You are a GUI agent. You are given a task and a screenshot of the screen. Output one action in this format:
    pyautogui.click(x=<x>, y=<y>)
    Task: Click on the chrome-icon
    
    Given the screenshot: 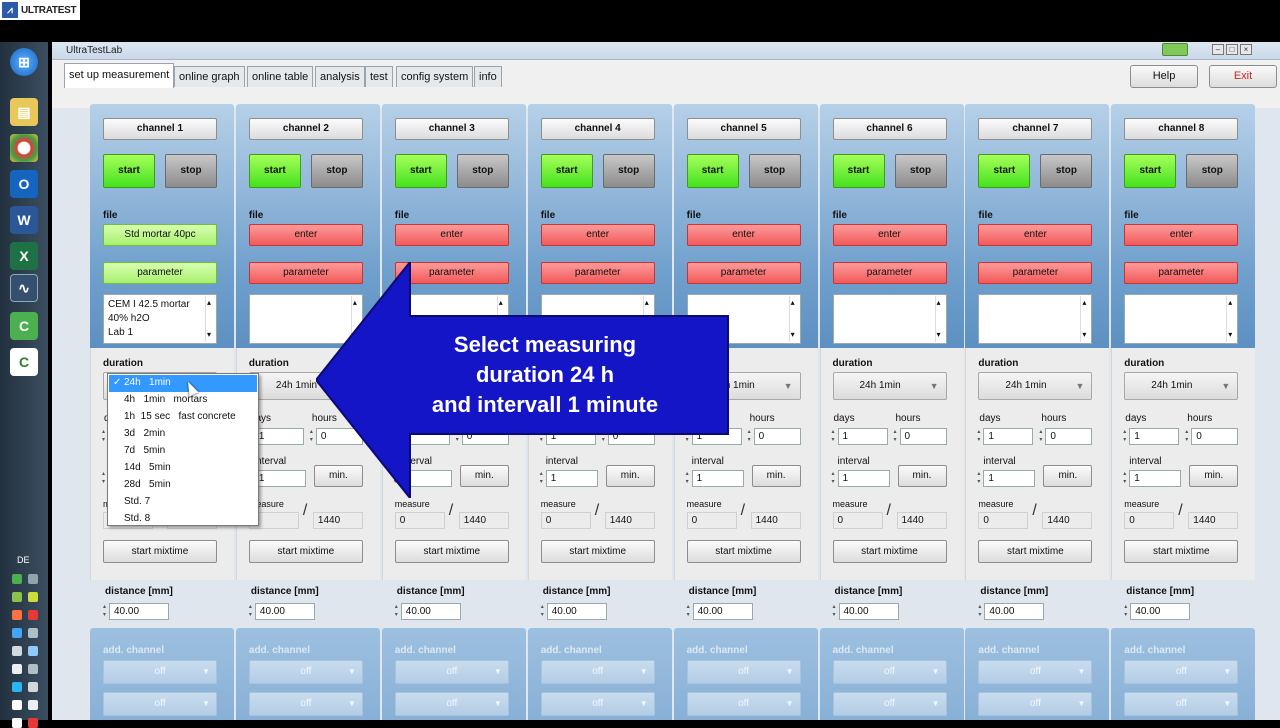 What is the action you would take?
    pyautogui.click(x=24, y=148)
    